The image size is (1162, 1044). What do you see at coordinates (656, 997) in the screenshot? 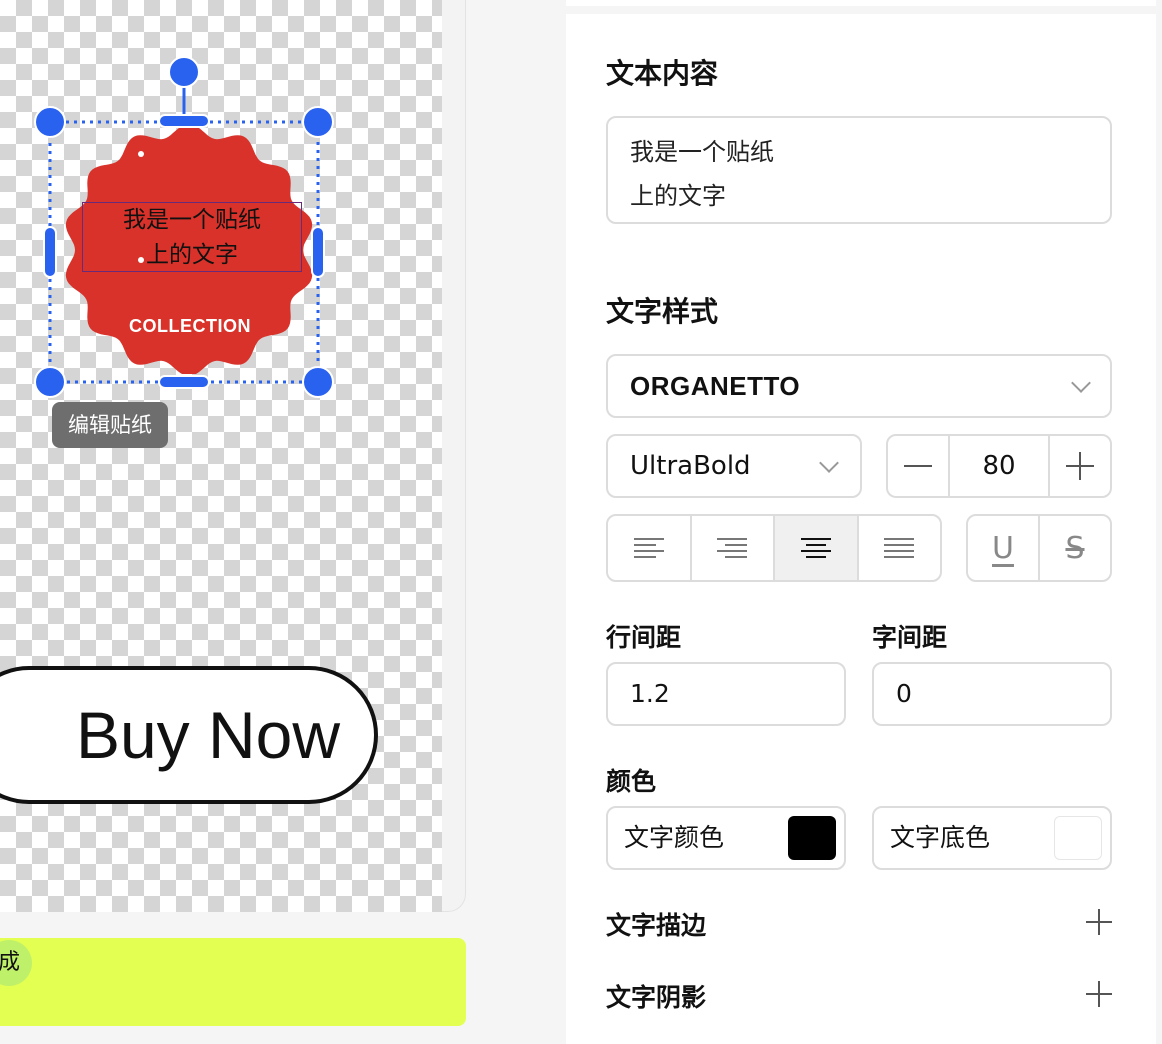
I see `text-shadow-label: 文字阴影` at bounding box center [656, 997].